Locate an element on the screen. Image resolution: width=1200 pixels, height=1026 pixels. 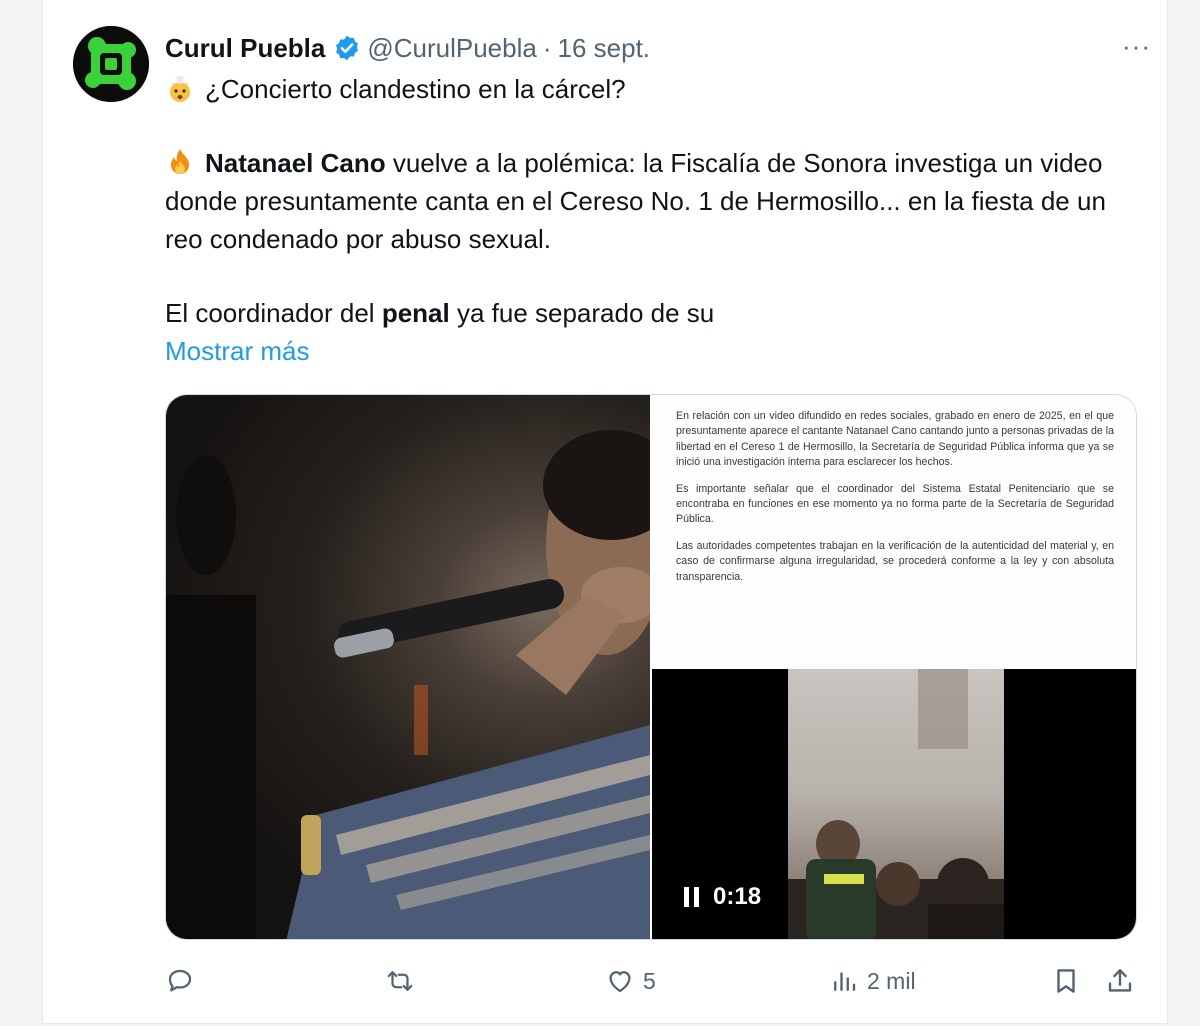
tweet-actions: 5 2 mil is located at coordinates (651, 986).